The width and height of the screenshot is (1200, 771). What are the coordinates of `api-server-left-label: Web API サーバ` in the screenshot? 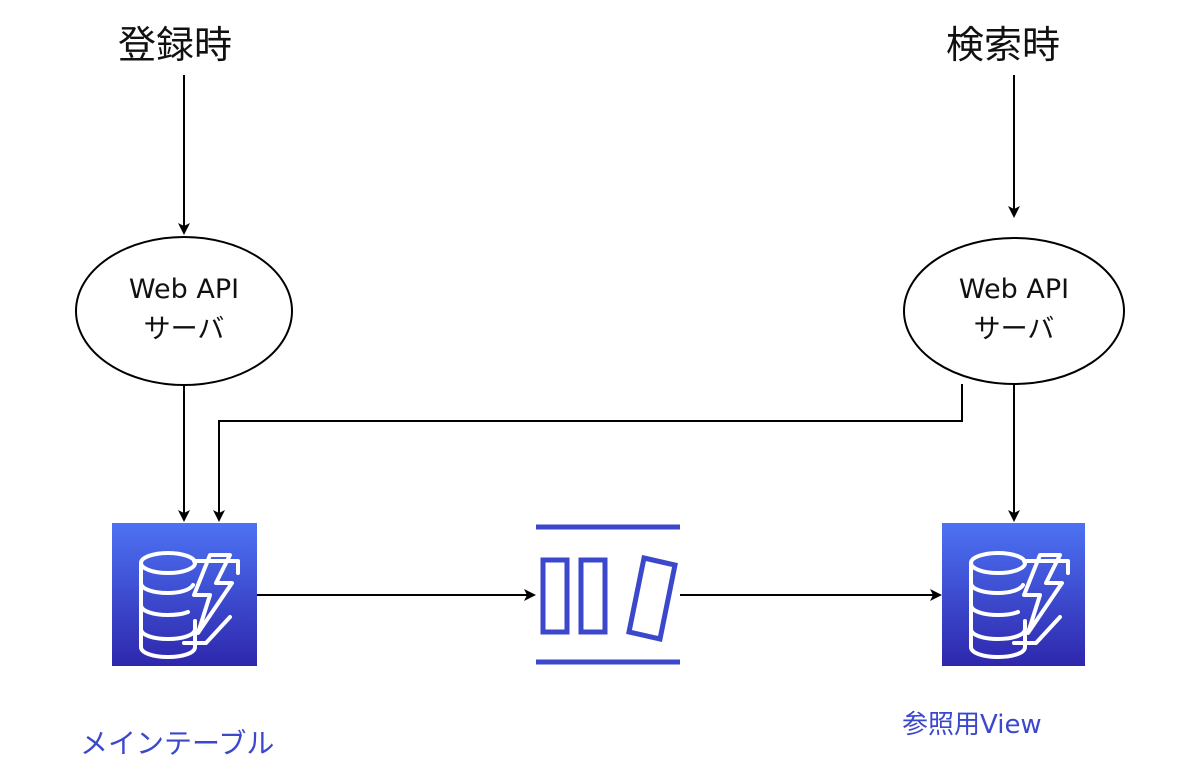 It's located at (184, 310).